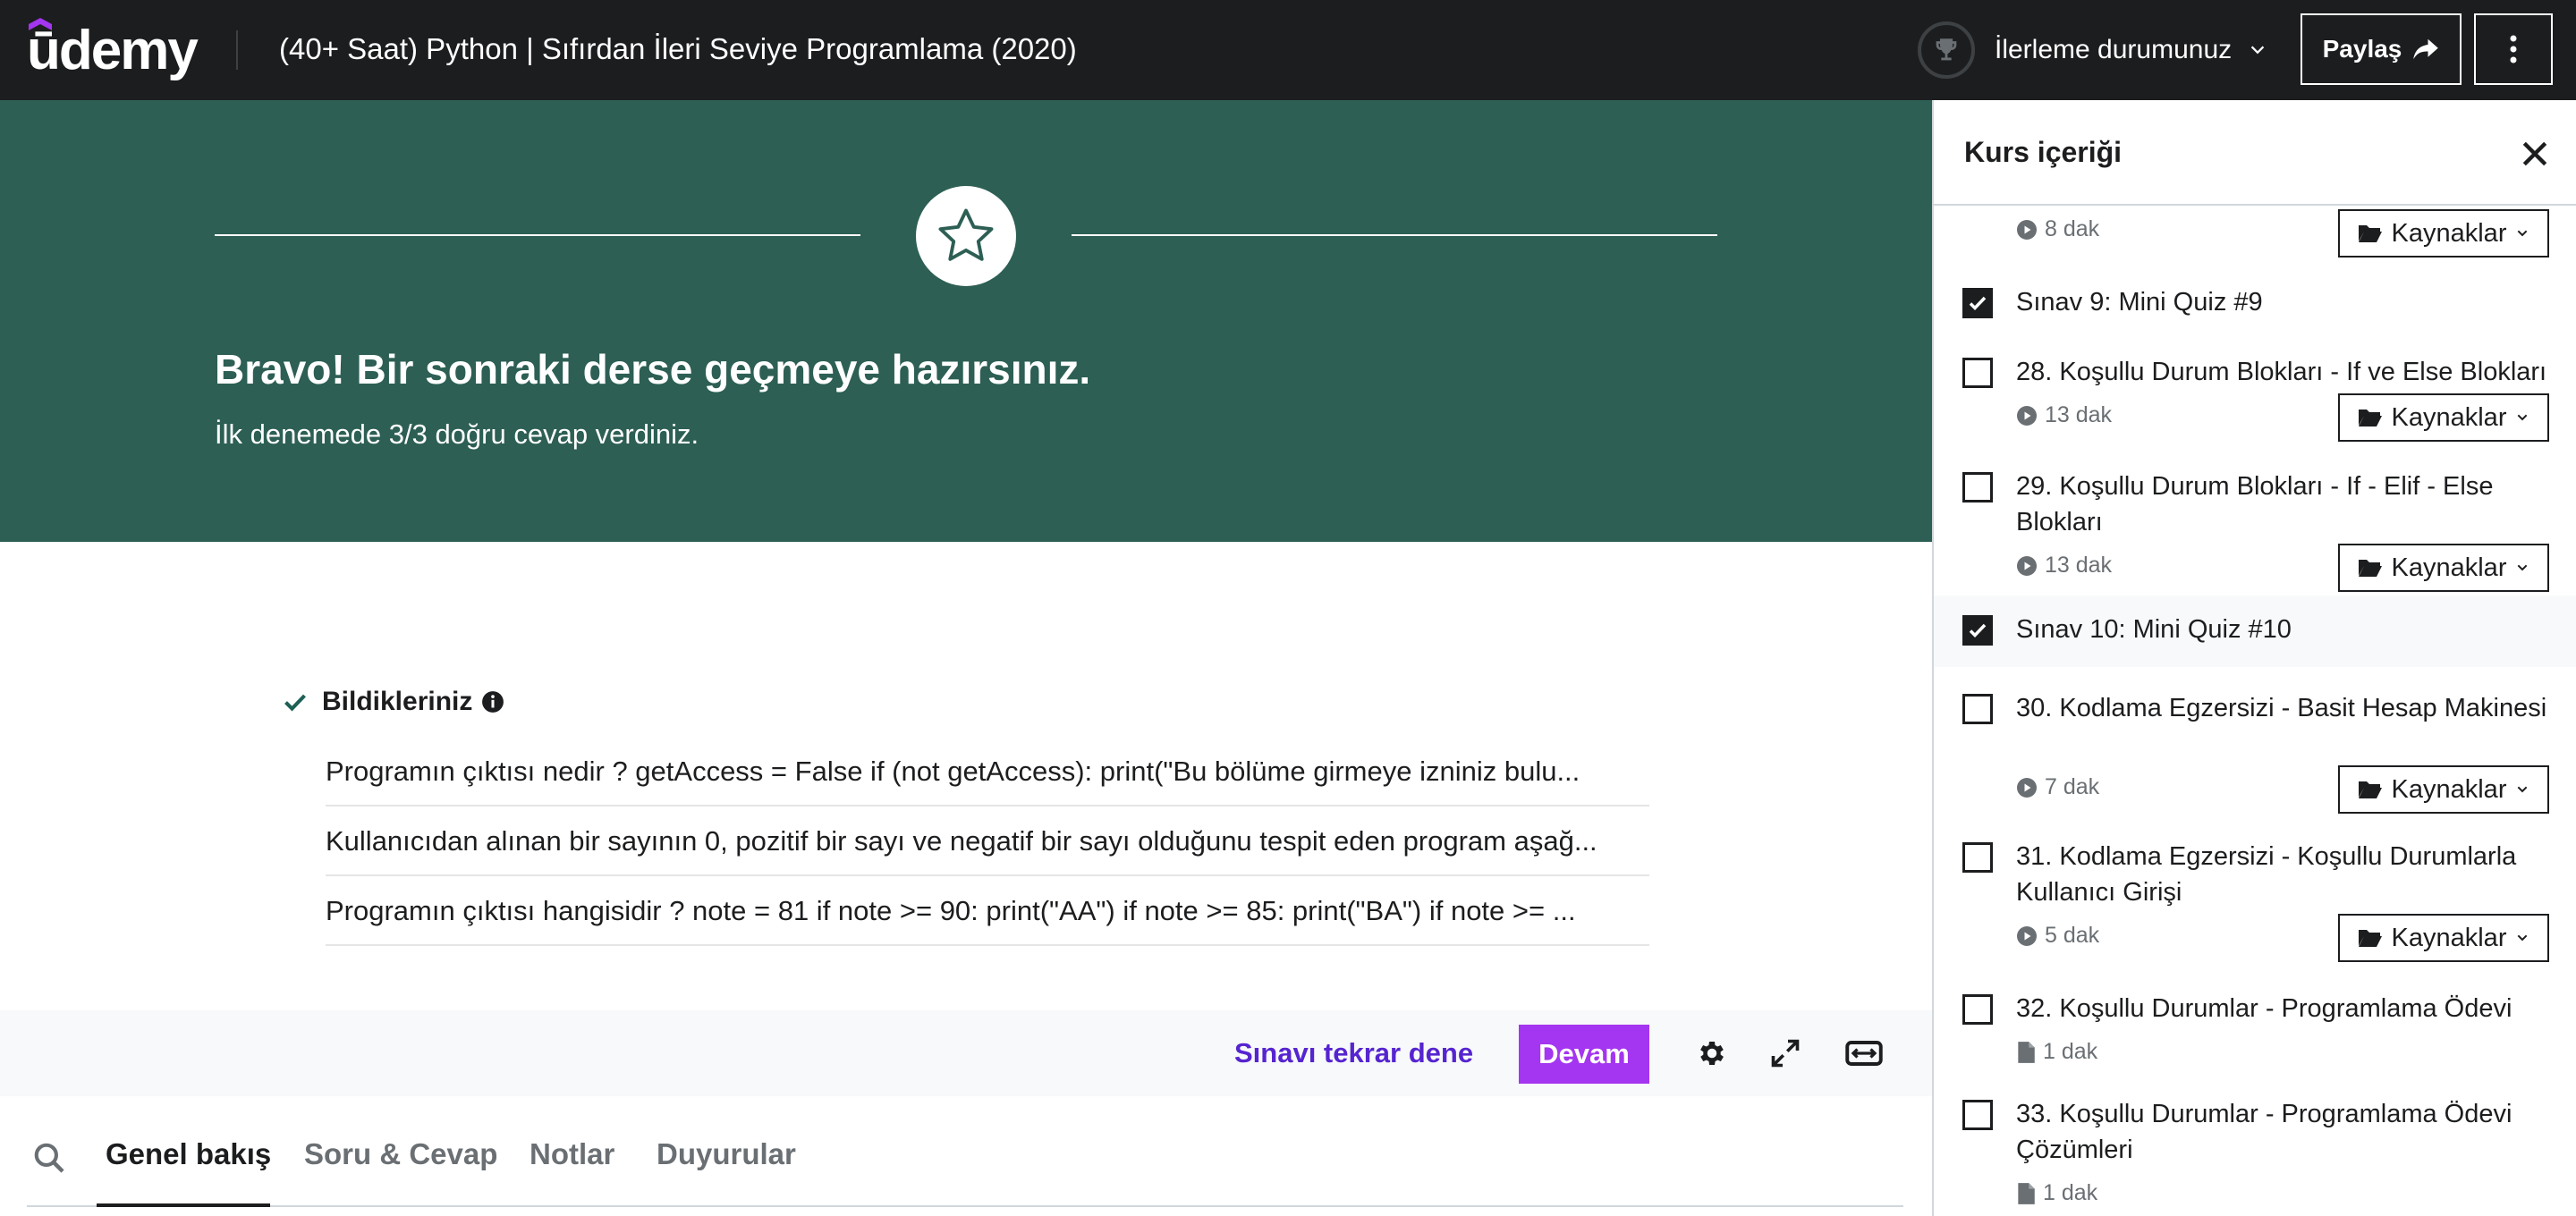 This screenshot has height=1216, width=2576. I want to click on sidebar-header: Kurs içeriği, so click(2255, 153).